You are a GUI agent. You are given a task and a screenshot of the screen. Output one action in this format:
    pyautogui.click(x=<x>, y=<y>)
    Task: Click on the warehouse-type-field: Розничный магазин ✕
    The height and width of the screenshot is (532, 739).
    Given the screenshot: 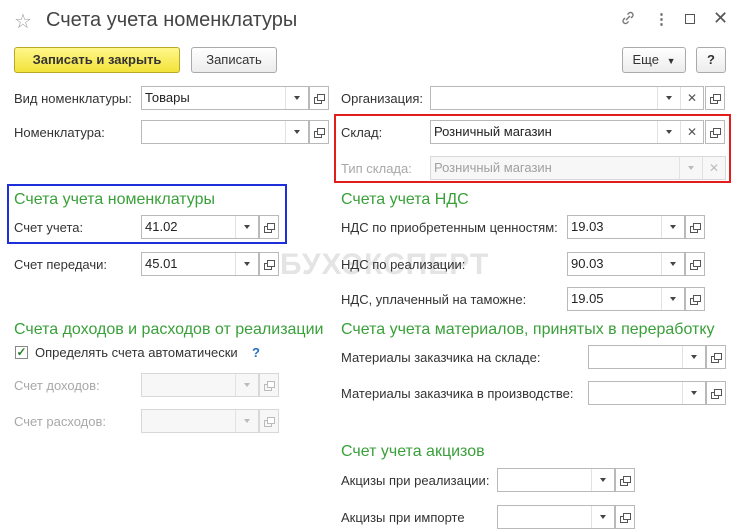 What is the action you would take?
    pyautogui.click(x=578, y=168)
    